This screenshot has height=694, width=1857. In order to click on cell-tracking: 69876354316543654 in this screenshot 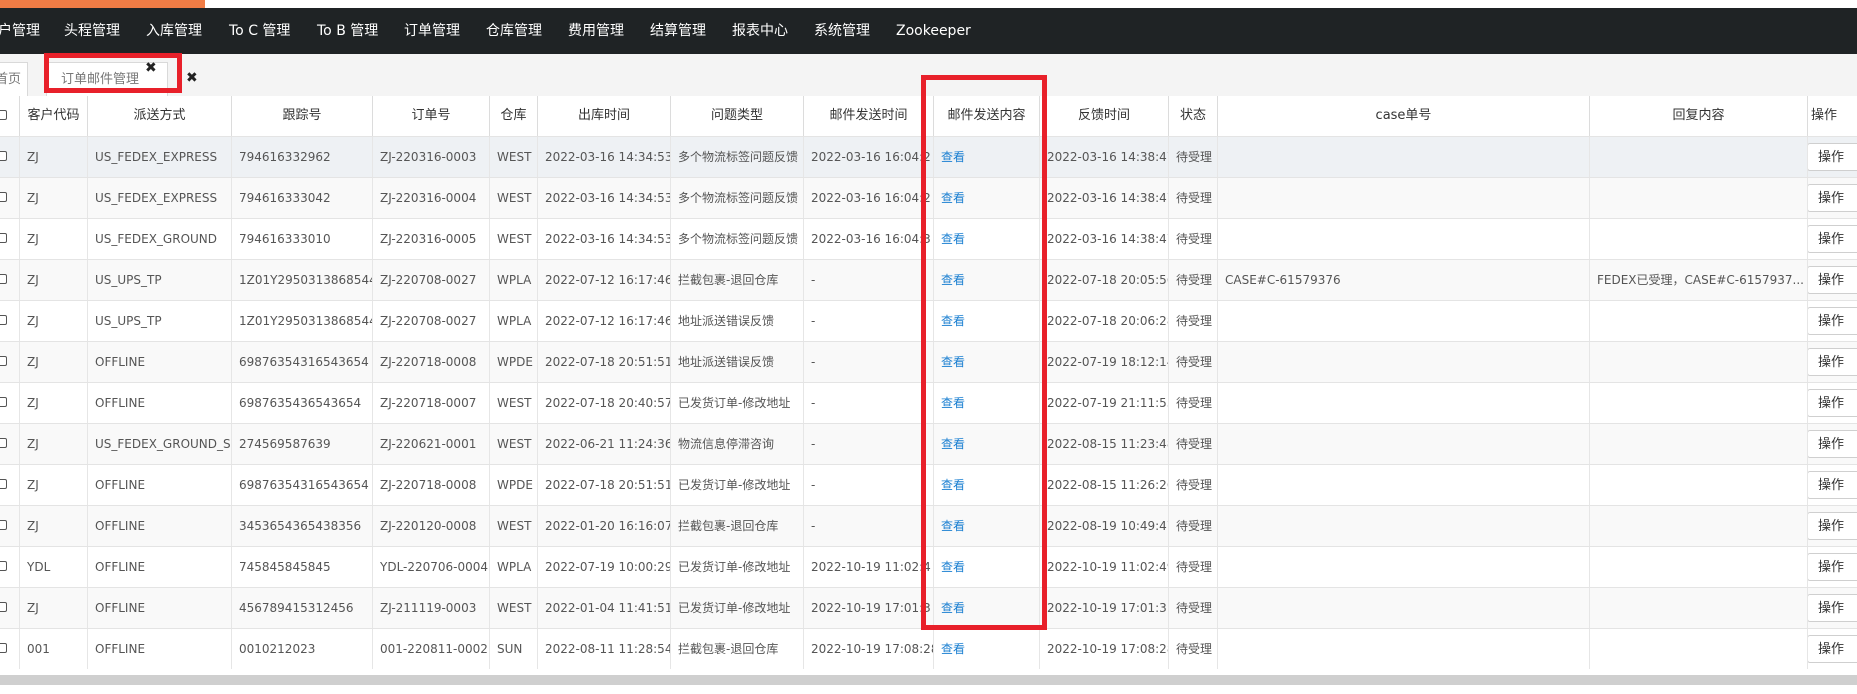, I will do `click(302, 485)`.